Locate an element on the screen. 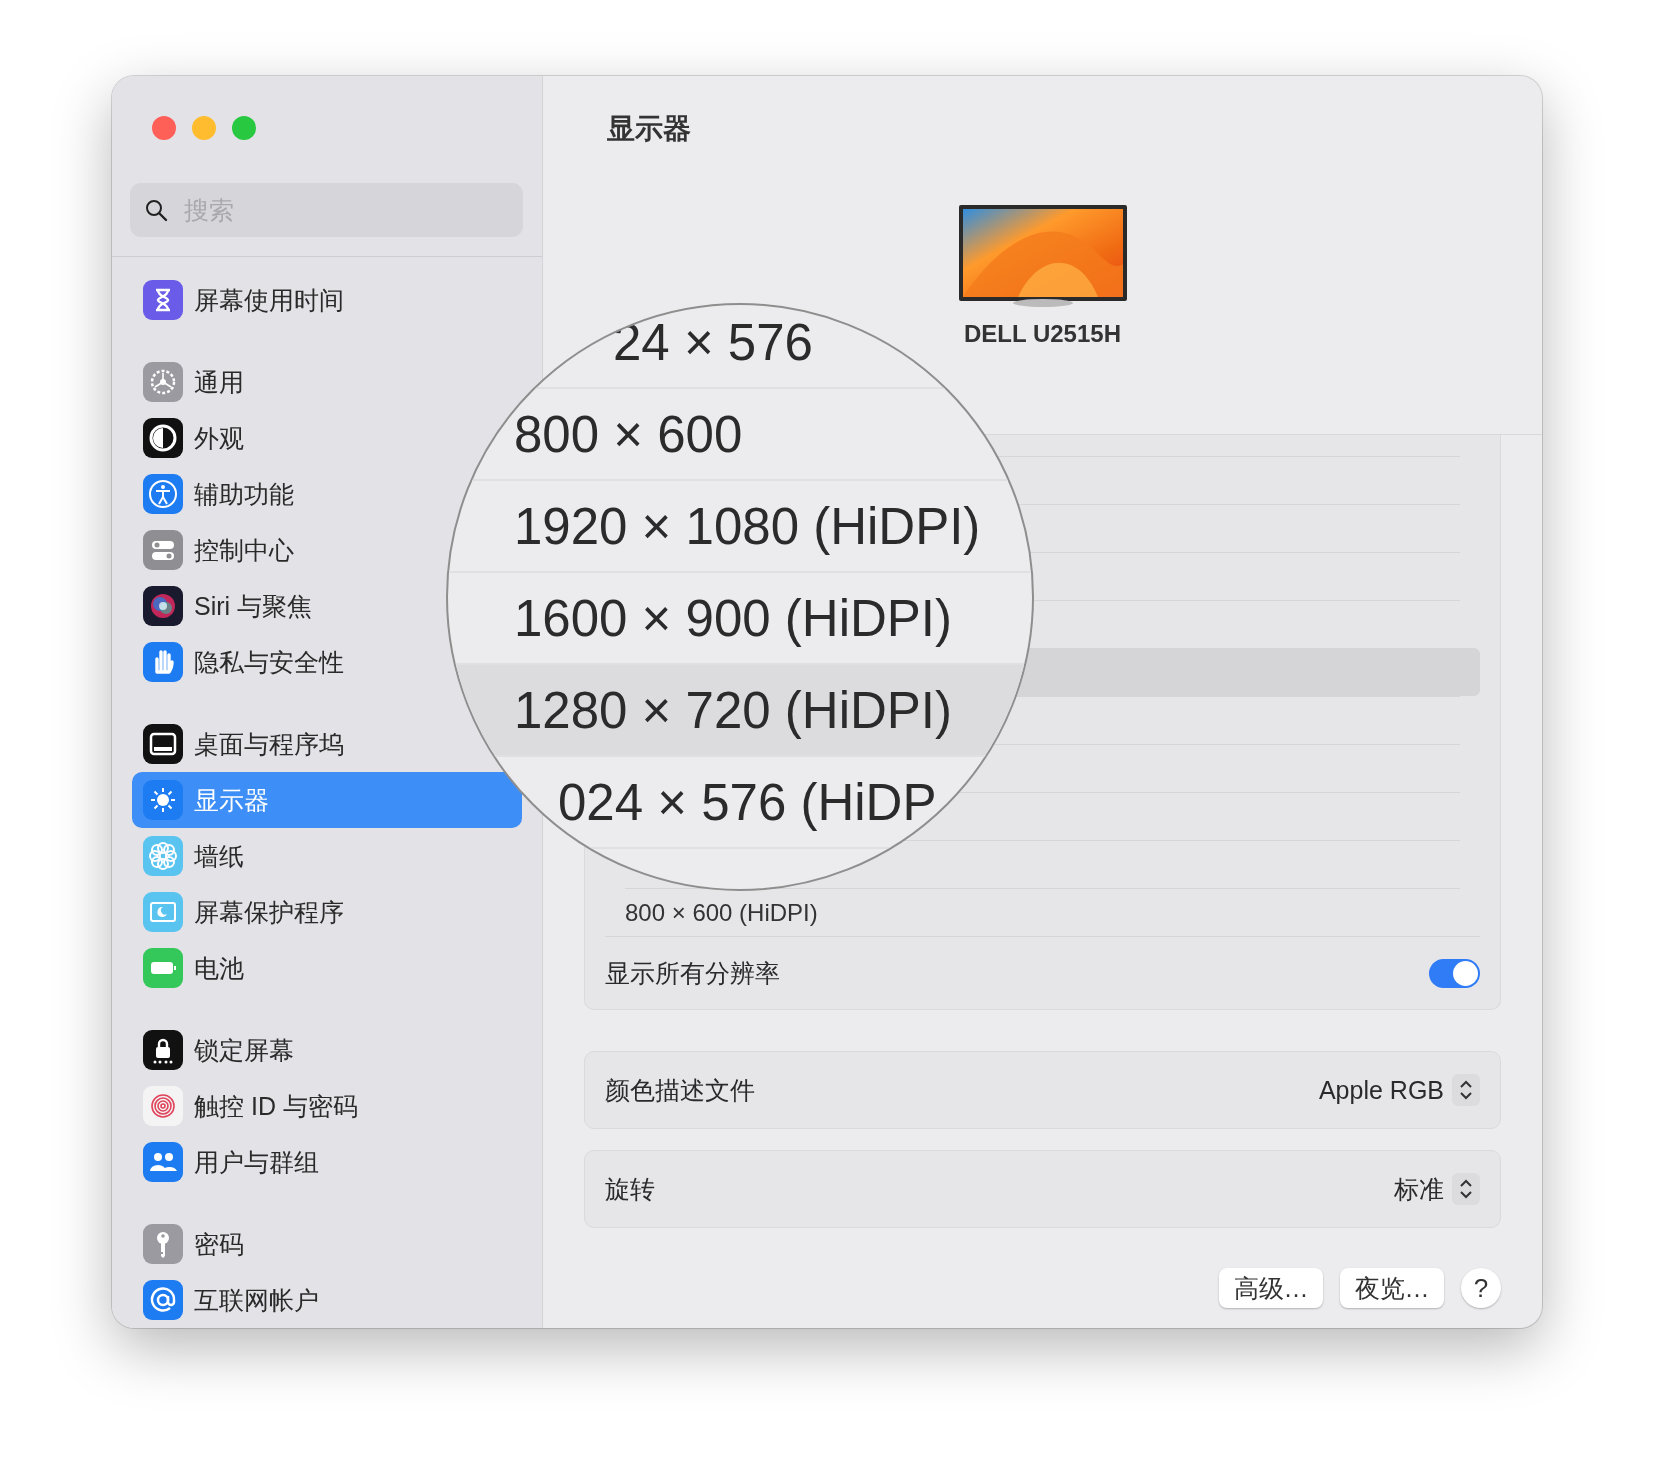  battery-icon is located at coordinates (163, 968).